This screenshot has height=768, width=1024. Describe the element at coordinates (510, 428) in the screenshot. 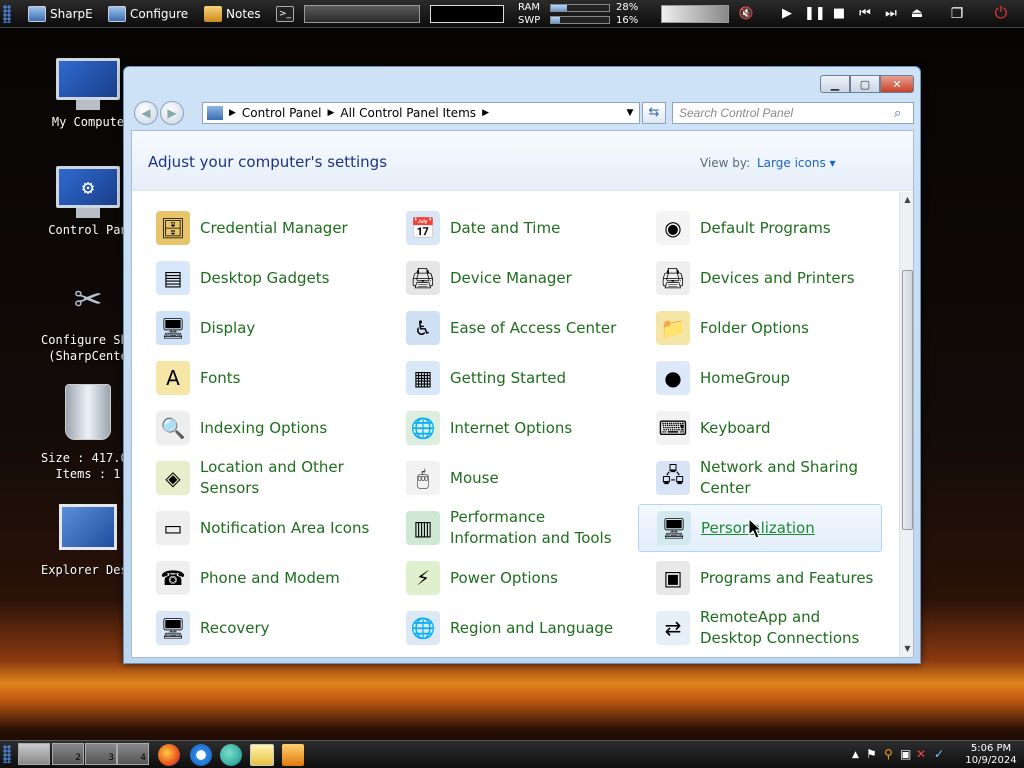

I see `cp-item-internet-options: 🌐 Internet Options` at that location.